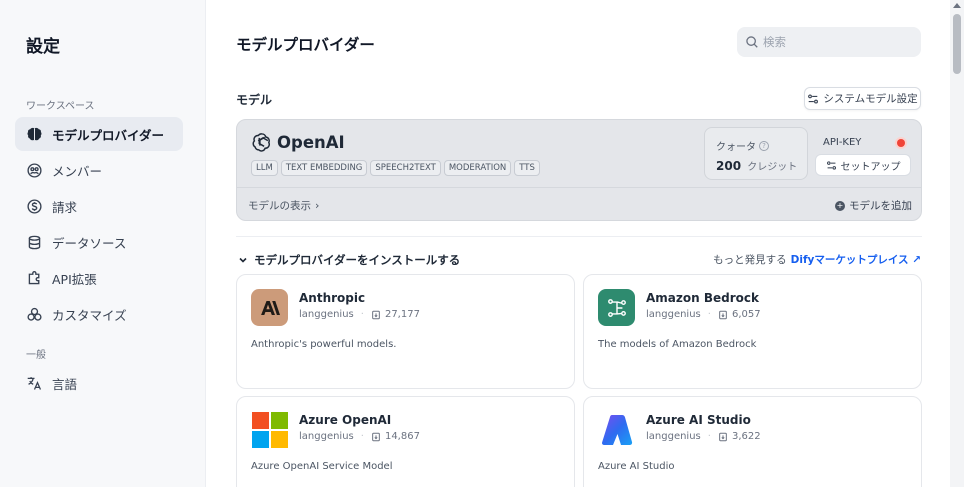 Image resolution: width=964 pixels, height=487 pixels. Describe the element at coordinates (99, 278) in the screenshot. I see `sidebar-item-api-extension: API拡張` at that location.